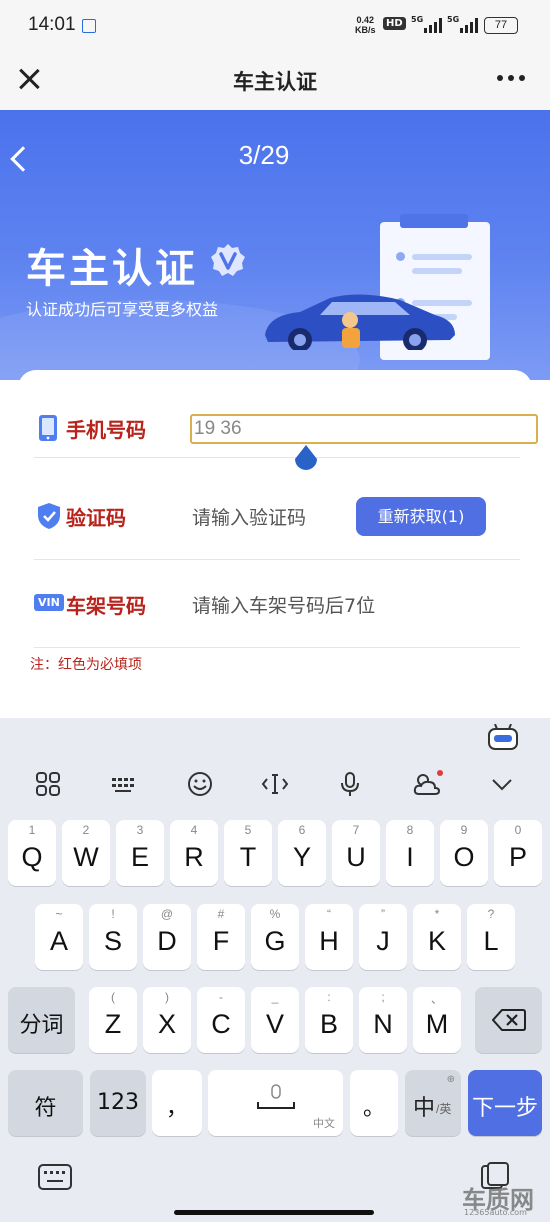 Image resolution: width=550 pixels, height=1222 pixels. What do you see at coordinates (59, 914) in the screenshot?
I see `key-secondary-label: ~` at bounding box center [59, 914].